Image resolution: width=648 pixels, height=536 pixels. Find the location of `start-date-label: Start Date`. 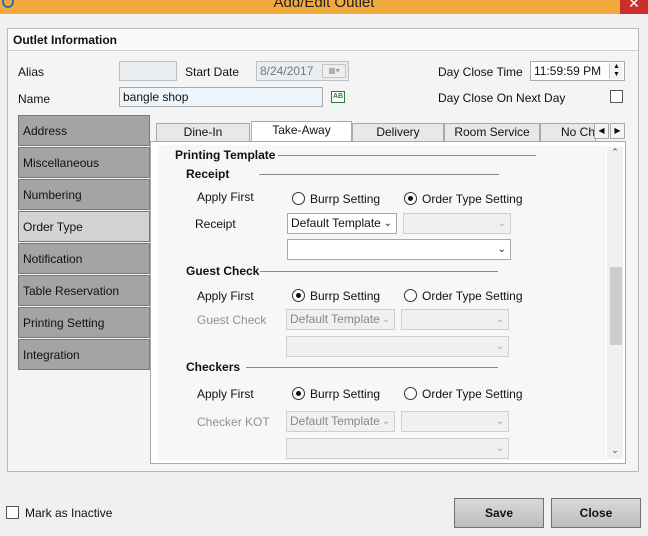

start-date-label: Start Date is located at coordinates (212, 72).